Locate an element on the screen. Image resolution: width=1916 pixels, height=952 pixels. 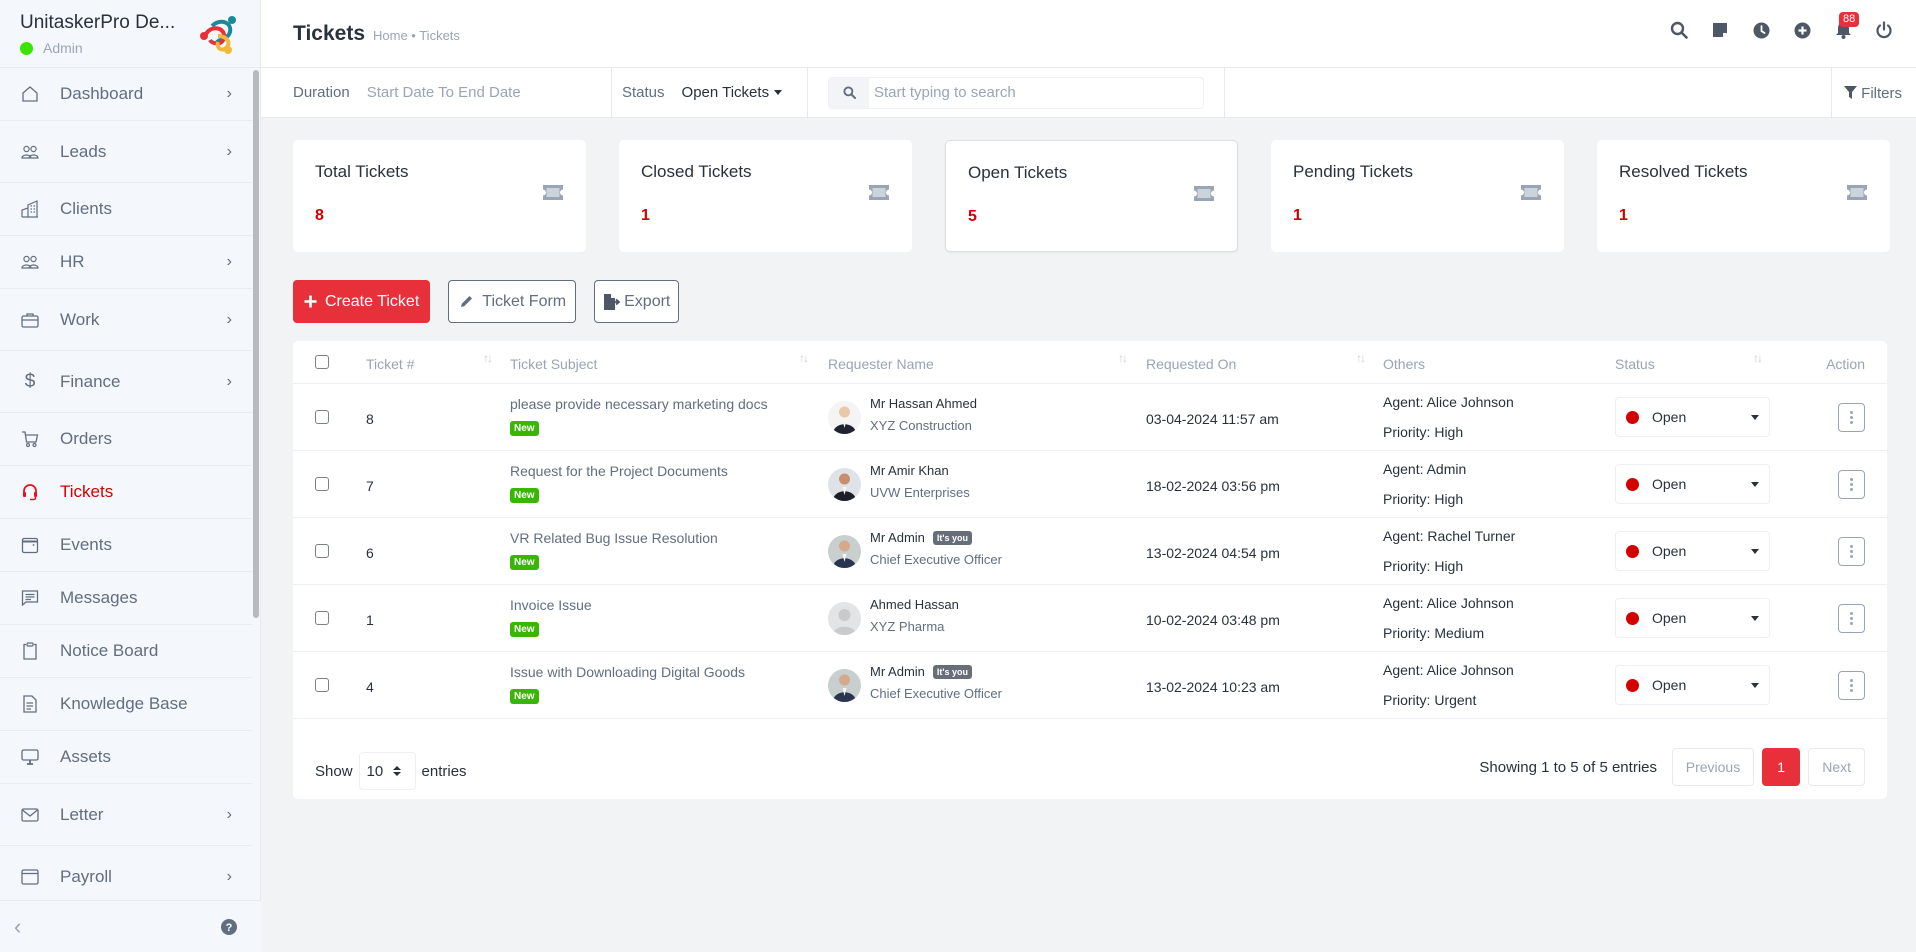
sidebar-item-payroll: Payroll › is located at coordinates (126, 873).